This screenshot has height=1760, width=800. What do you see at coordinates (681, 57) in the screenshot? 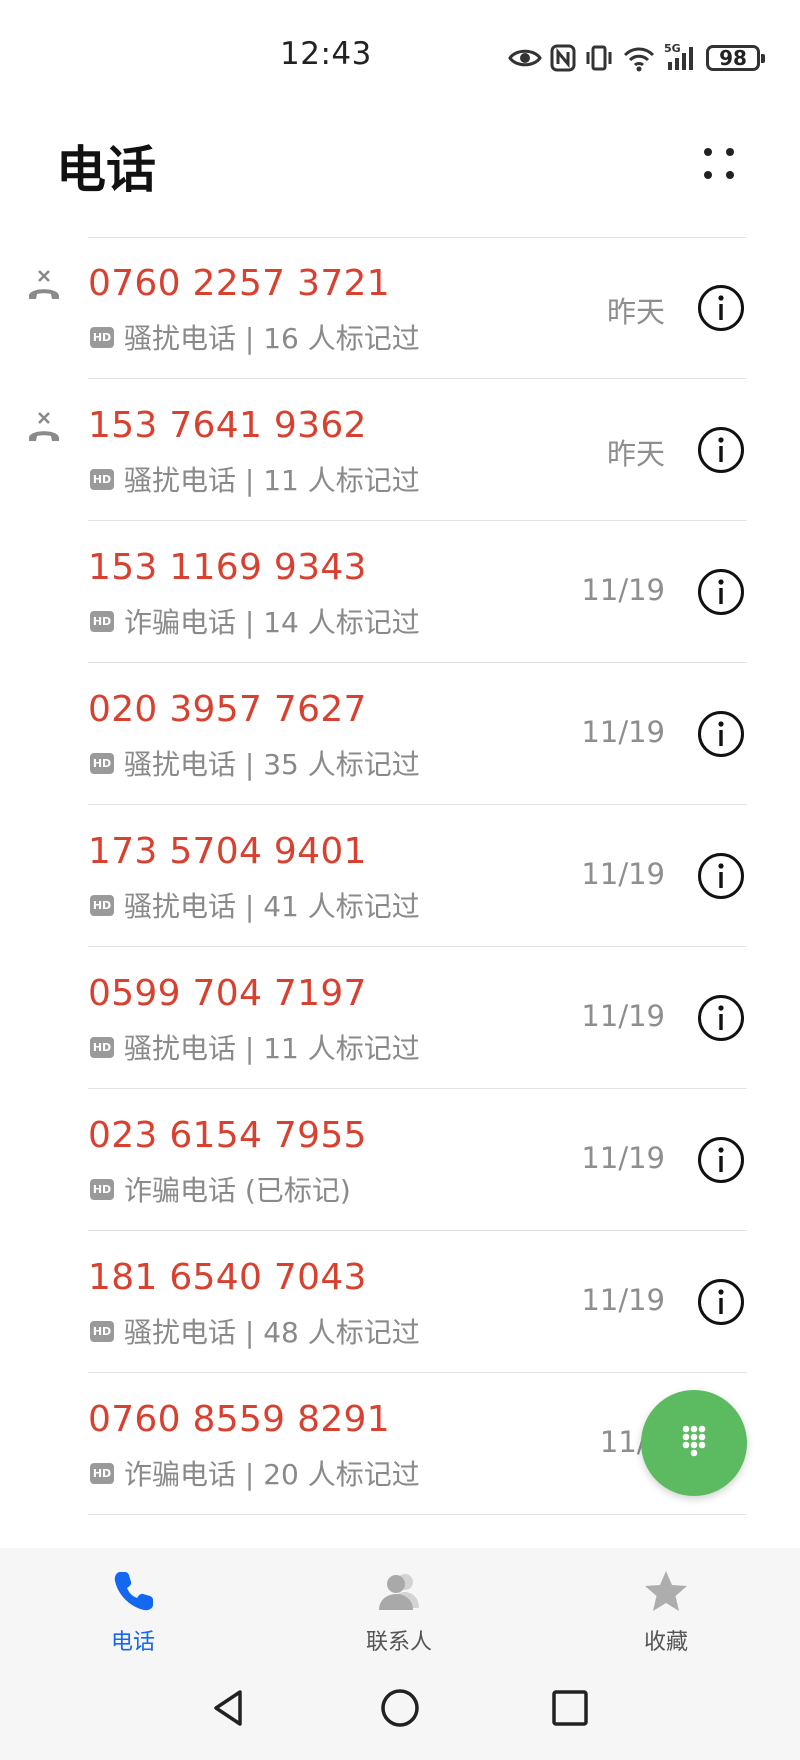
I see `signal-icon: 5G` at bounding box center [681, 57].